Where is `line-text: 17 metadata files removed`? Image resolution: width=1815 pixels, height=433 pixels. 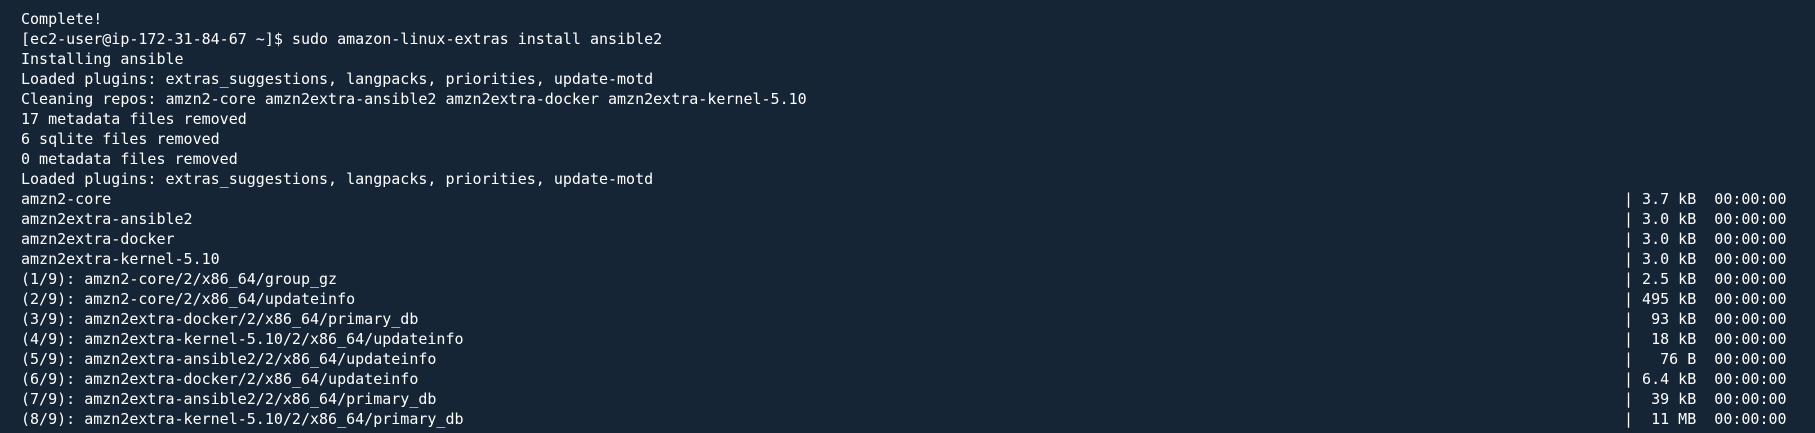 line-text: 17 metadata files removed is located at coordinates (134, 119).